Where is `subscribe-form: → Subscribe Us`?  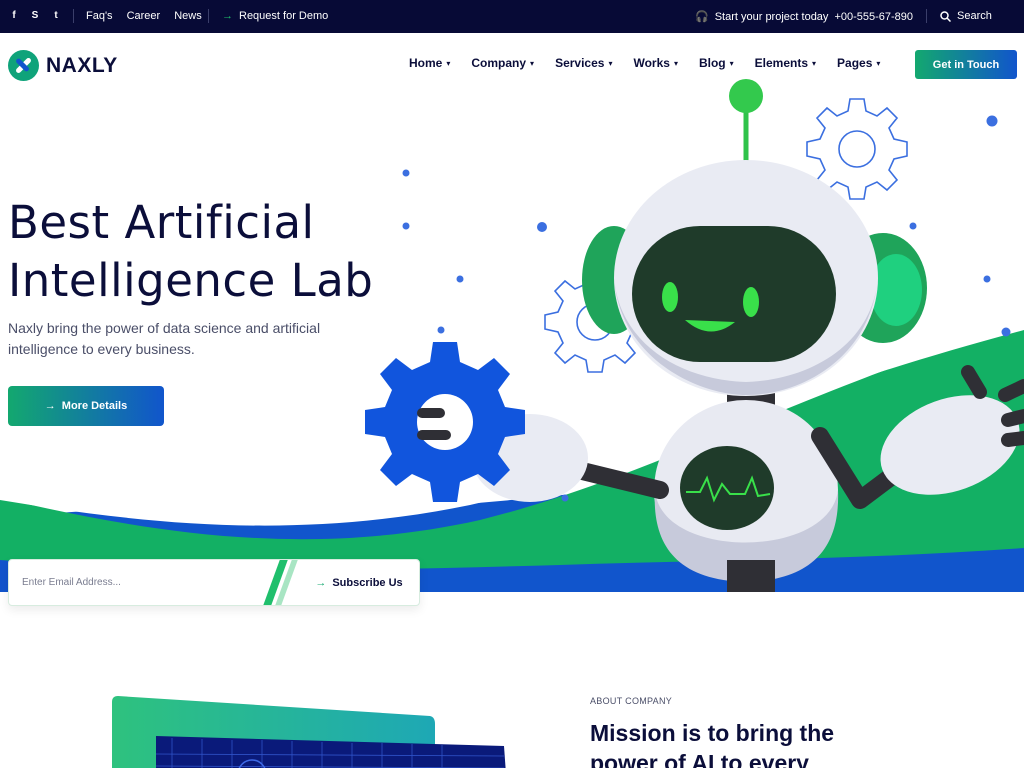 subscribe-form: → Subscribe Us is located at coordinates (214, 582).